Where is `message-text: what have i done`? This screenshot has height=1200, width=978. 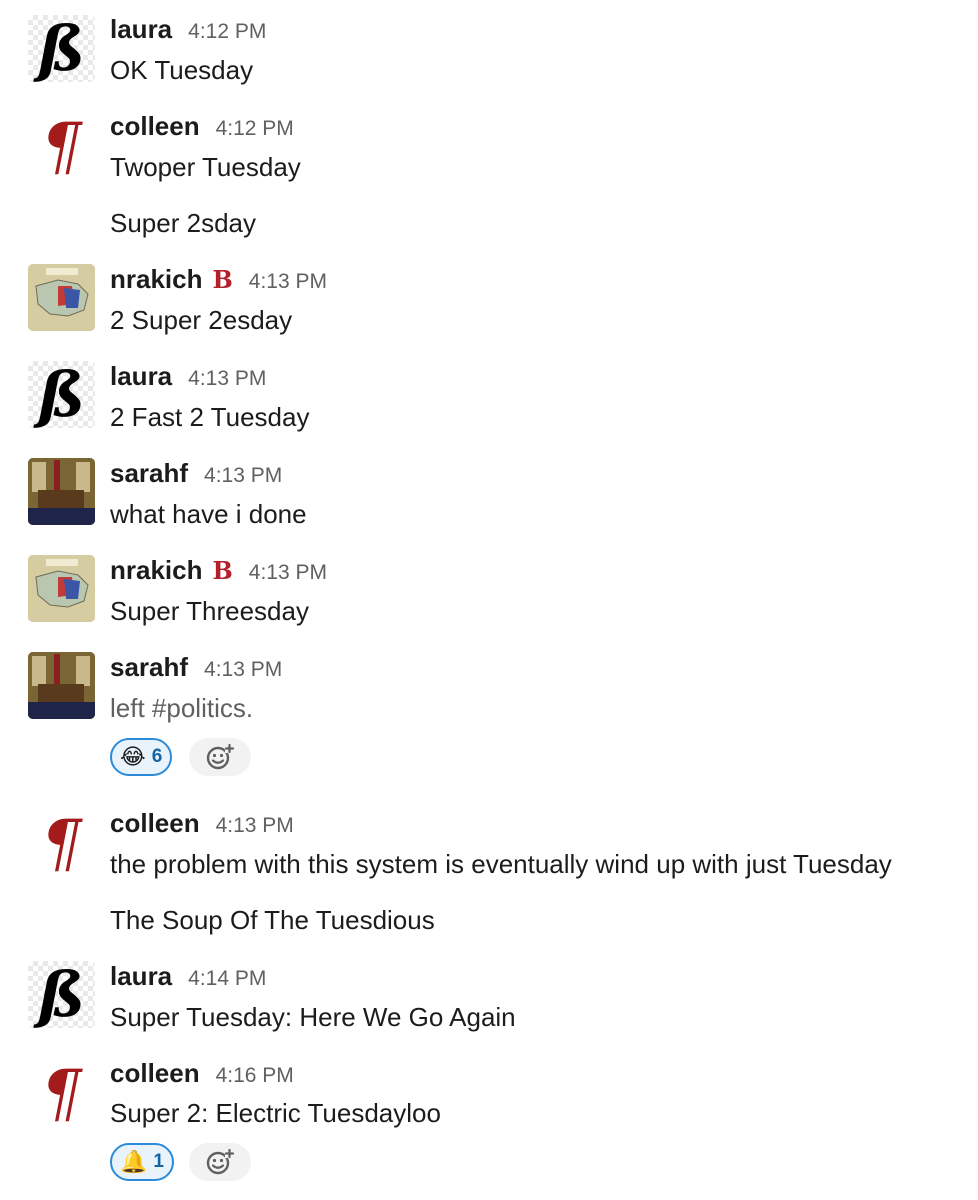 message-text: what have i done is located at coordinates (208, 514).